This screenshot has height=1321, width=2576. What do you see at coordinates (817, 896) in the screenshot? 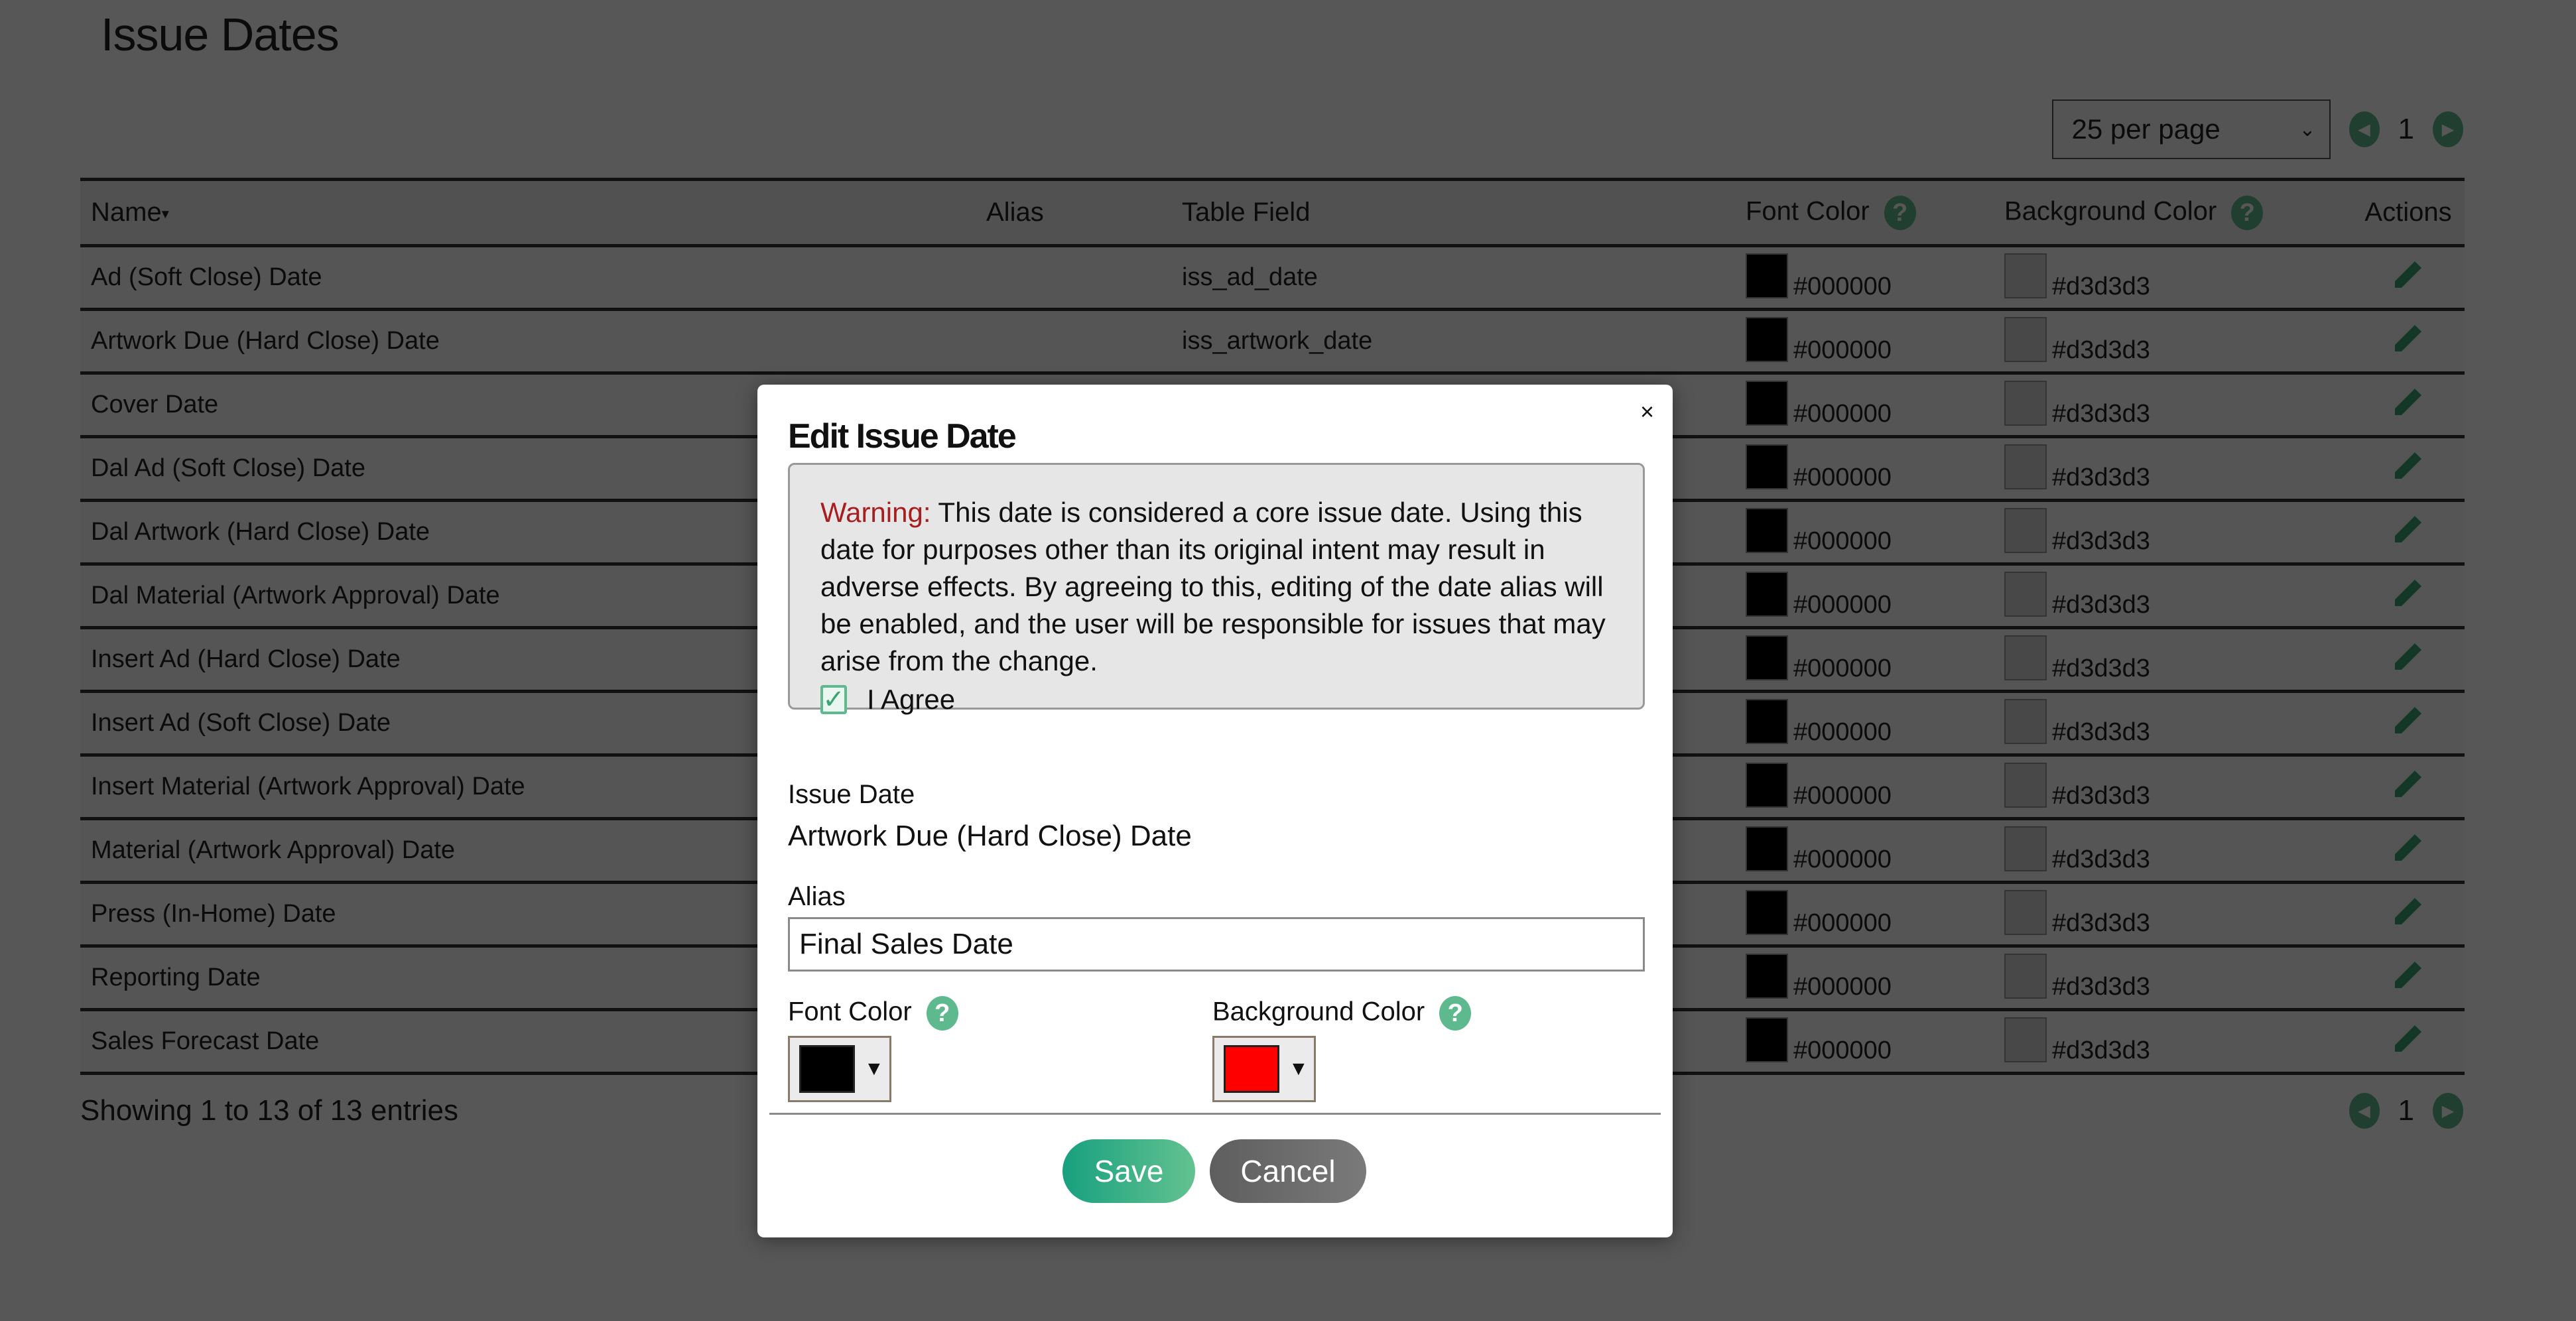
I see `alias-label: Alias` at bounding box center [817, 896].